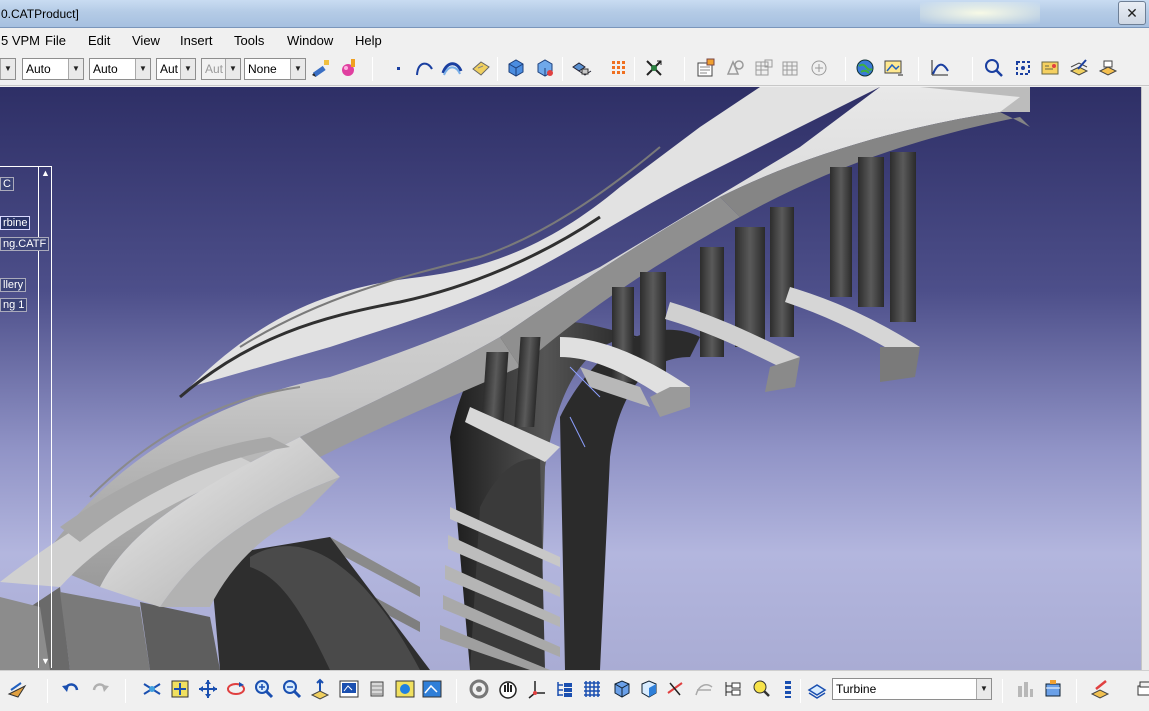 The height and width of the screenshot is (711, 1149). What do you see at coordinates (236, 689) in the screenshot?
I see `rotate-icon` at bounding box center [236, 689].